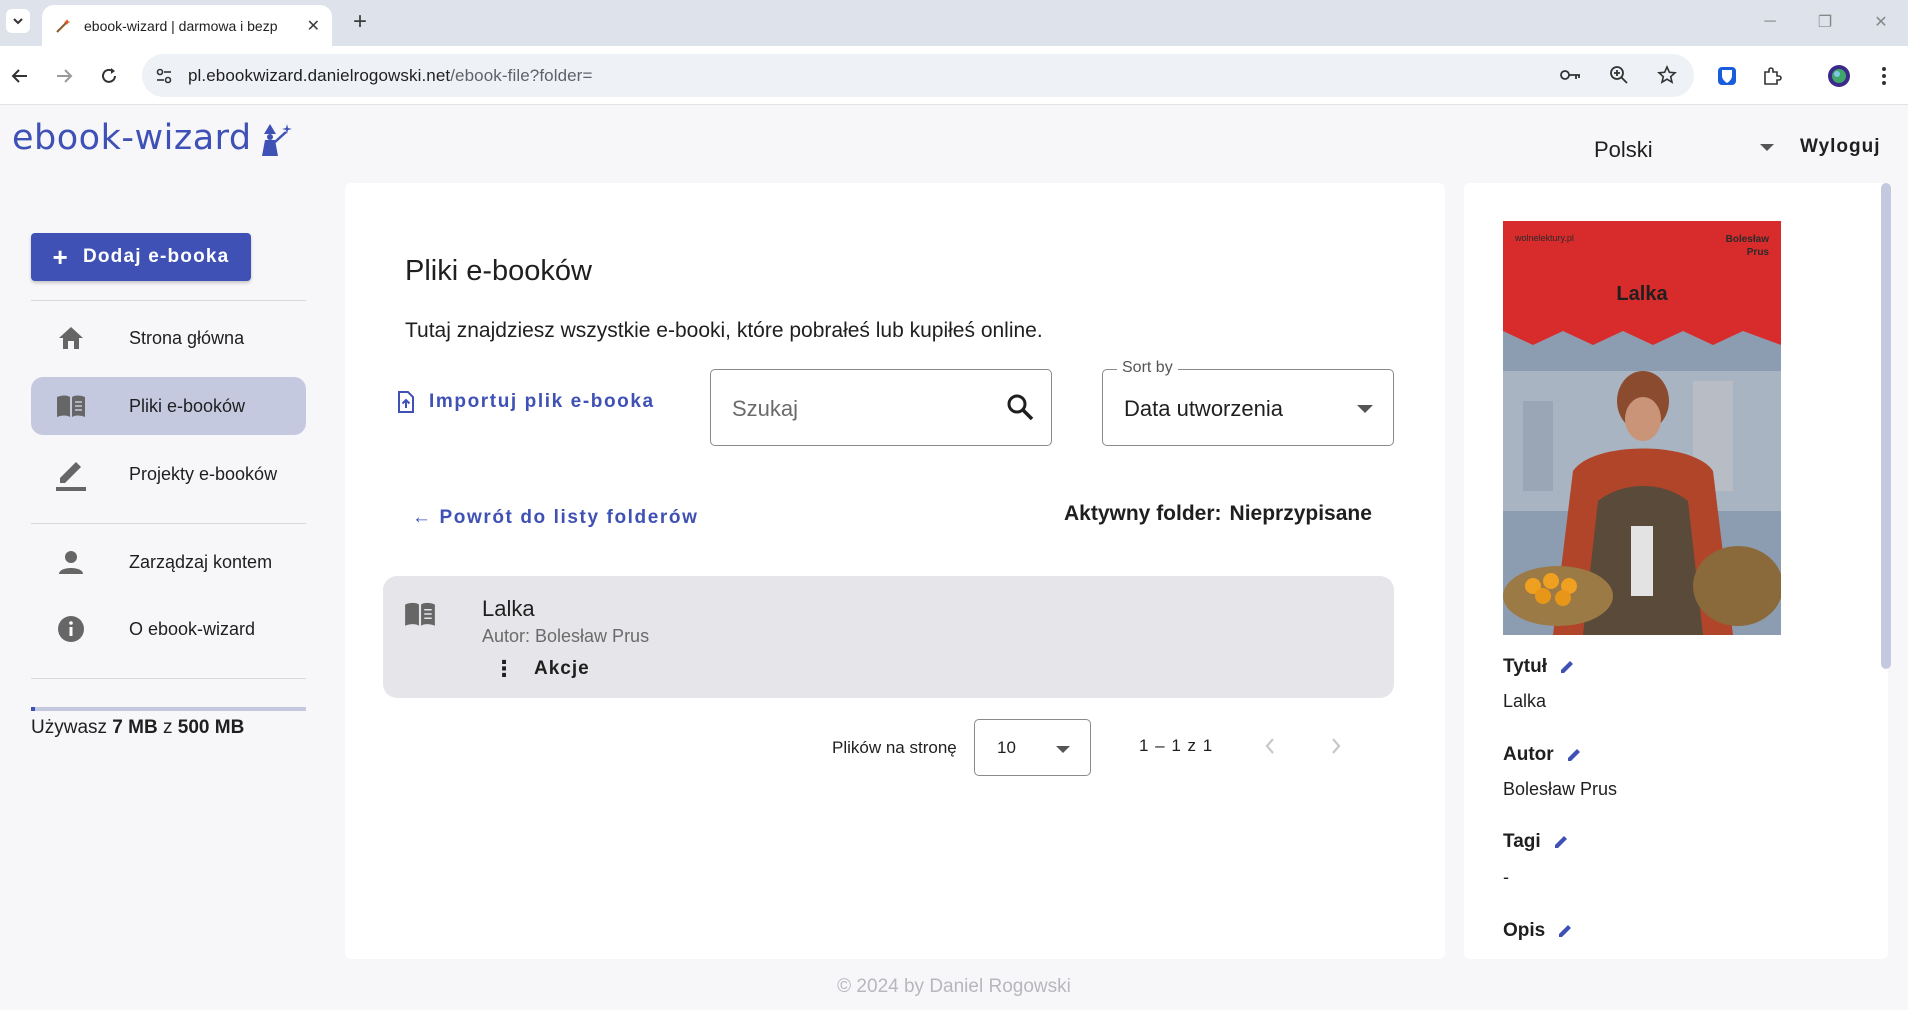  I want to click on arrow-right-icon, so click(65, 76).